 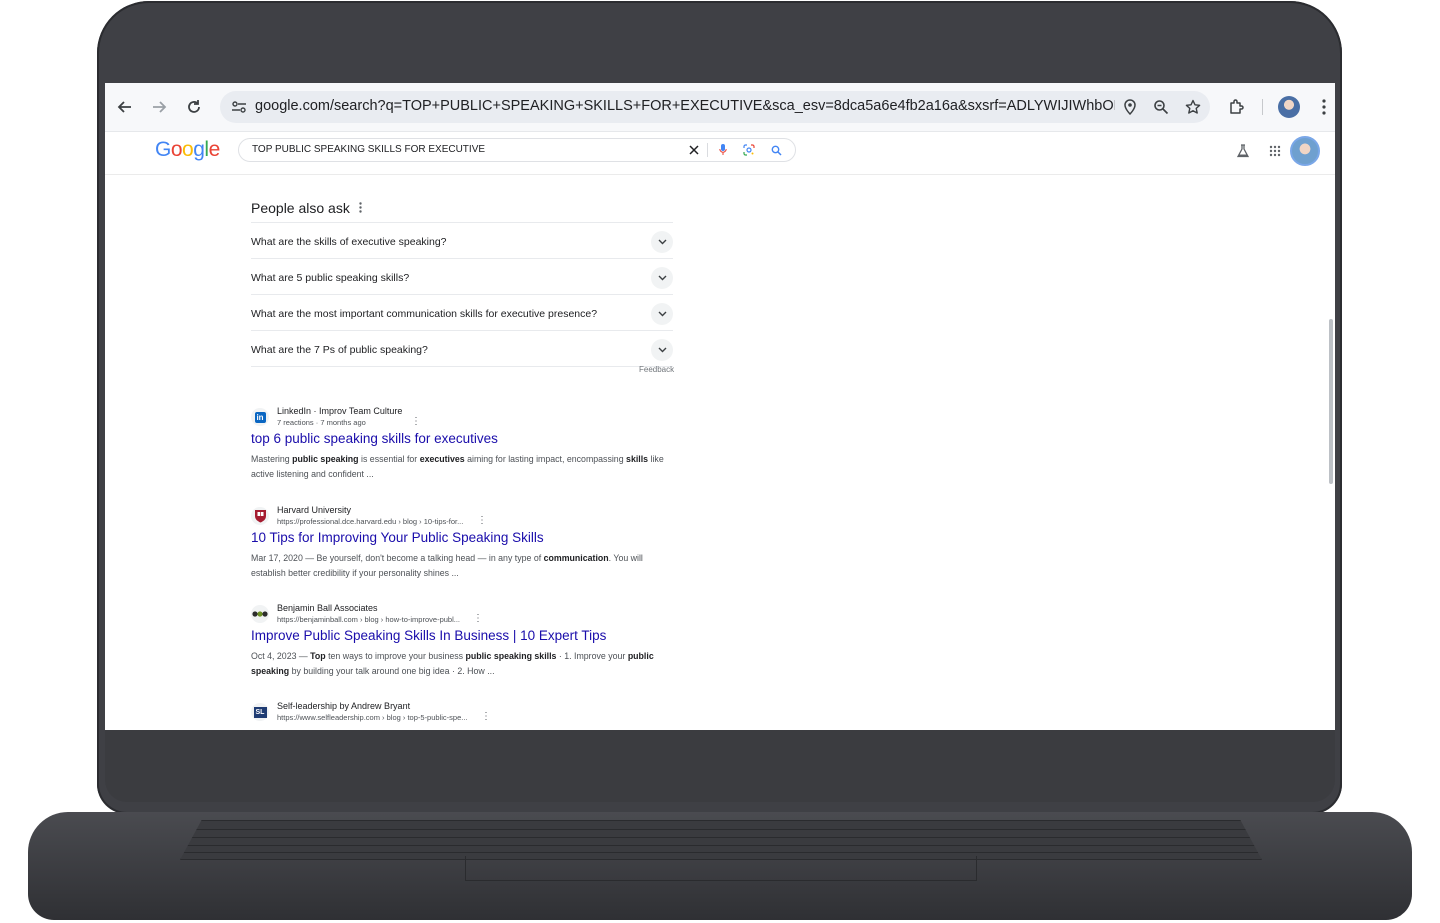 I want to click on laptop-keyboard, so click(x=721, y=840).